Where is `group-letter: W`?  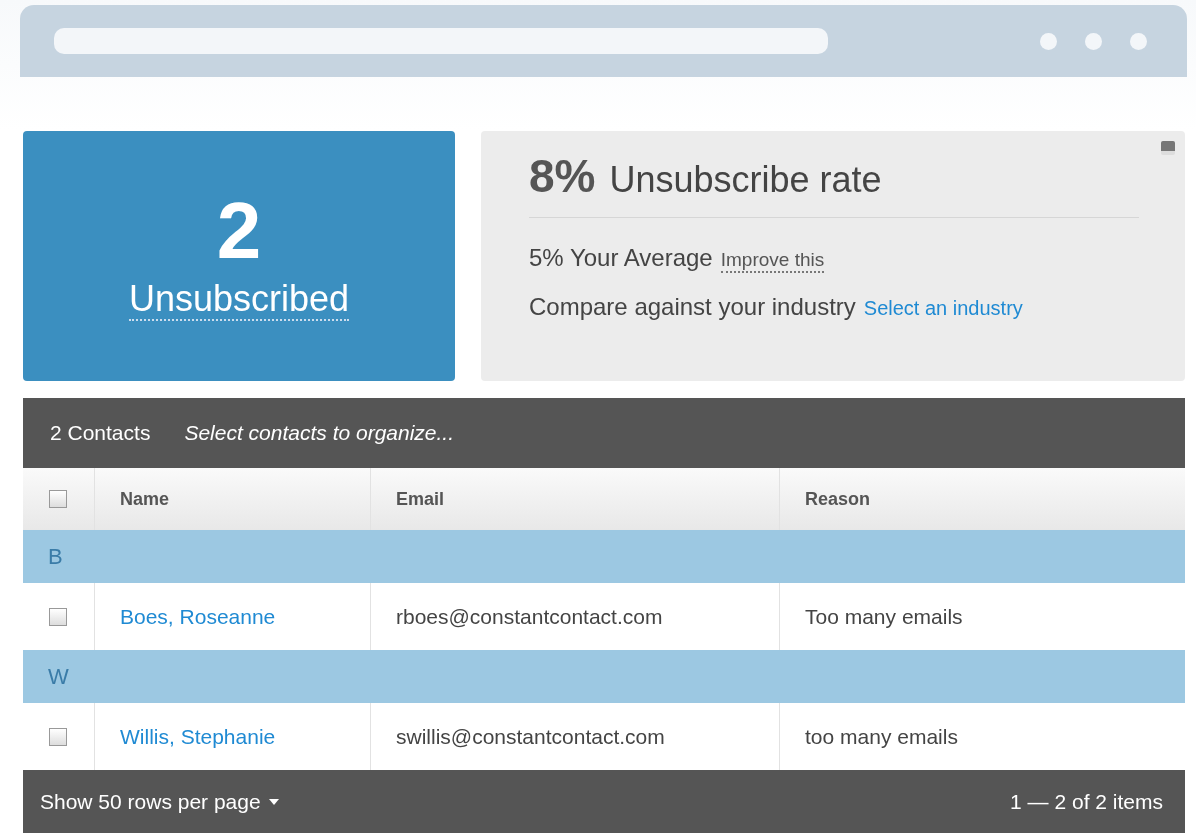 group-letter: W is located at coordinates (58, 676).